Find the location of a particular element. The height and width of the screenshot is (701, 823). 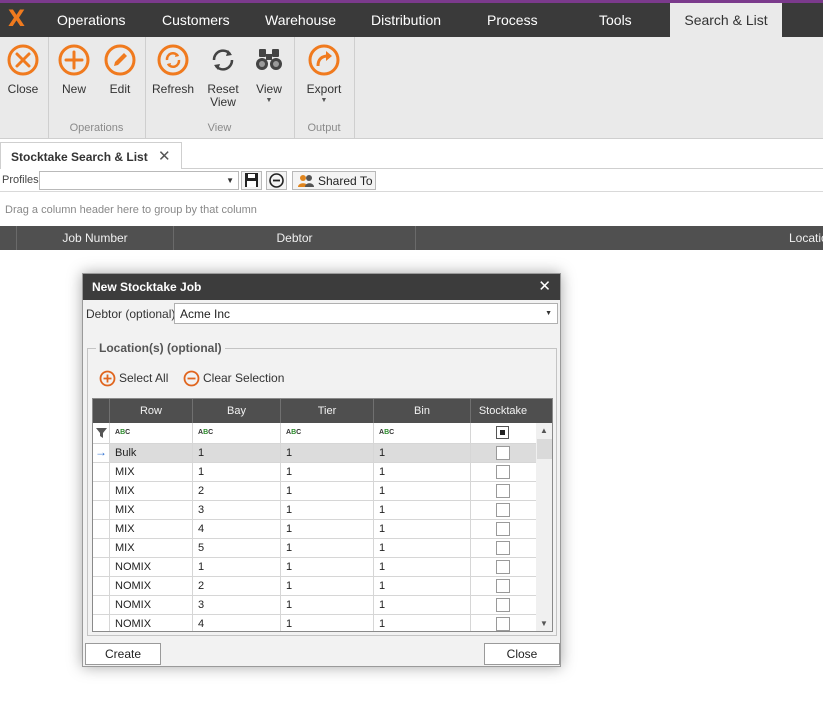

menu-tools: Tools is located at coordinates (615, 20).